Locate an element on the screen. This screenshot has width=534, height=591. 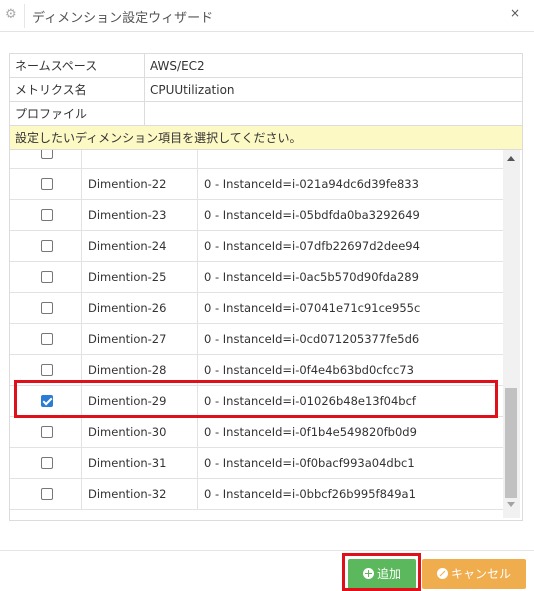
dimension-value: 0 - InstanceId=i-0ac5b570d90fda289 is located at coordinates (311, 277).